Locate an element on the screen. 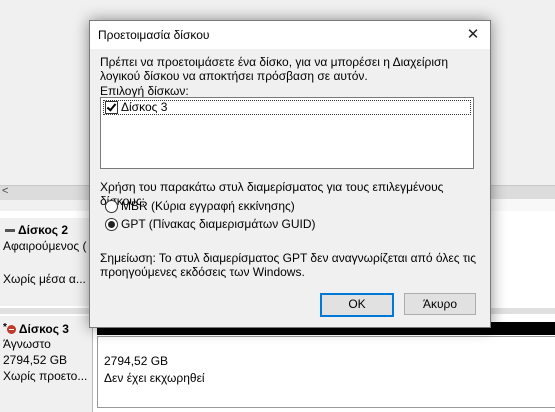 The height and width of the screenshot is (412, 555). select-disks-label: Επιλογή δίσκων: is located at coordinates (144, 91).